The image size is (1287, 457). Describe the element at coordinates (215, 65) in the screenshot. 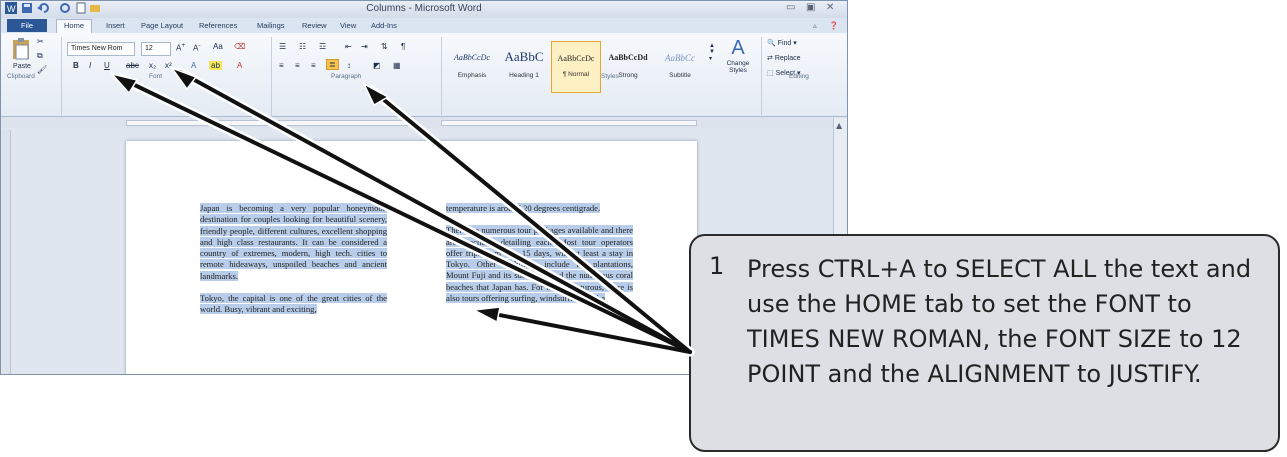

I see `highlight-icon: ab` at that location.